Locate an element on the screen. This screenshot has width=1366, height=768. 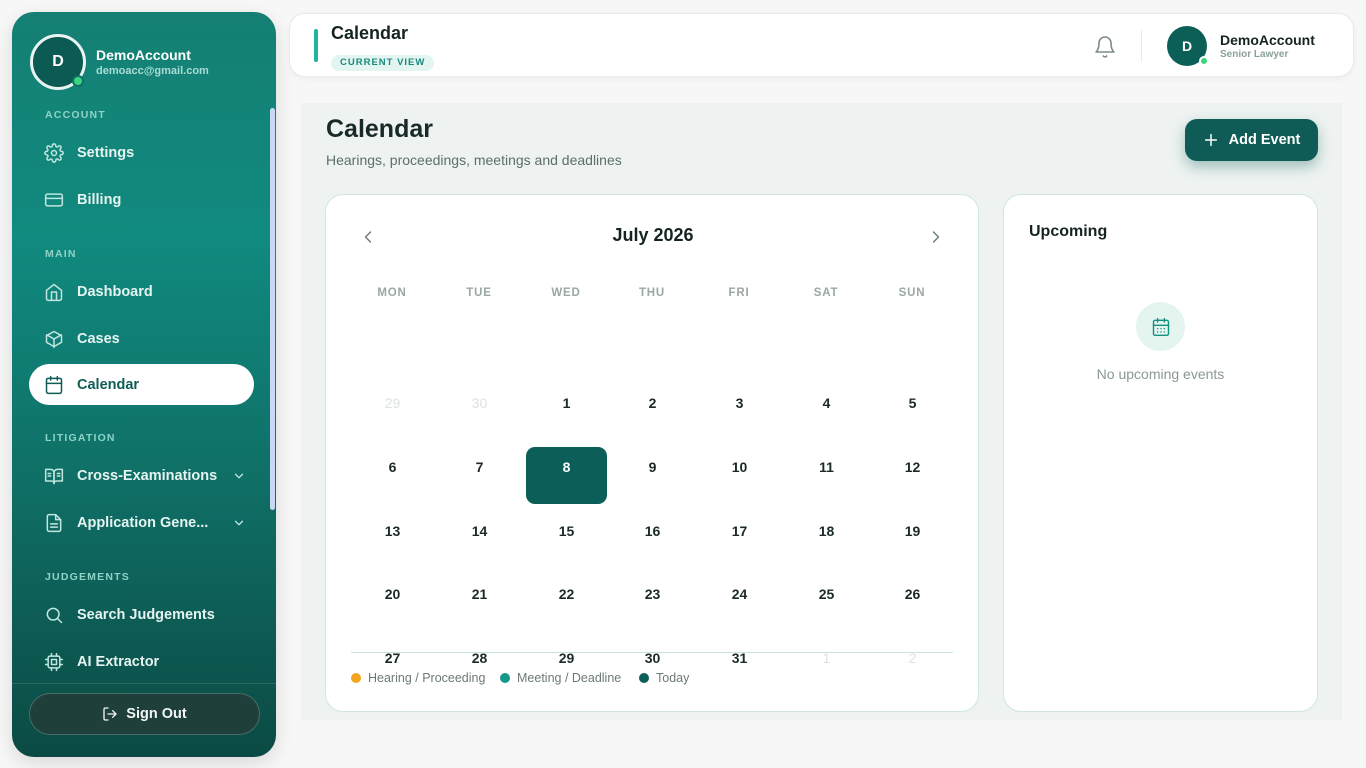
cpu-icon is located at coordinates (54, 661).